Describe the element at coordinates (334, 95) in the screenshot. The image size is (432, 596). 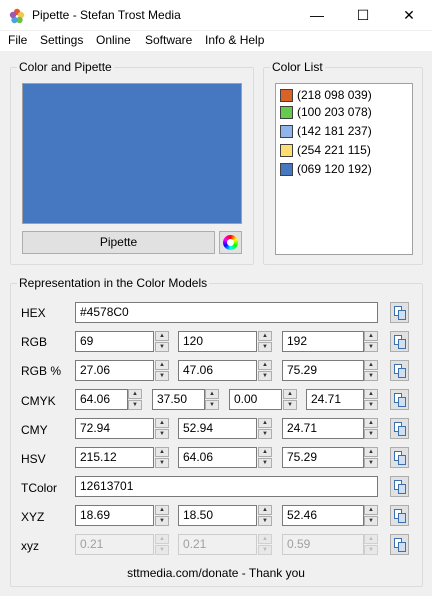
I see `list-item-label: (218 098 039)` at that location.